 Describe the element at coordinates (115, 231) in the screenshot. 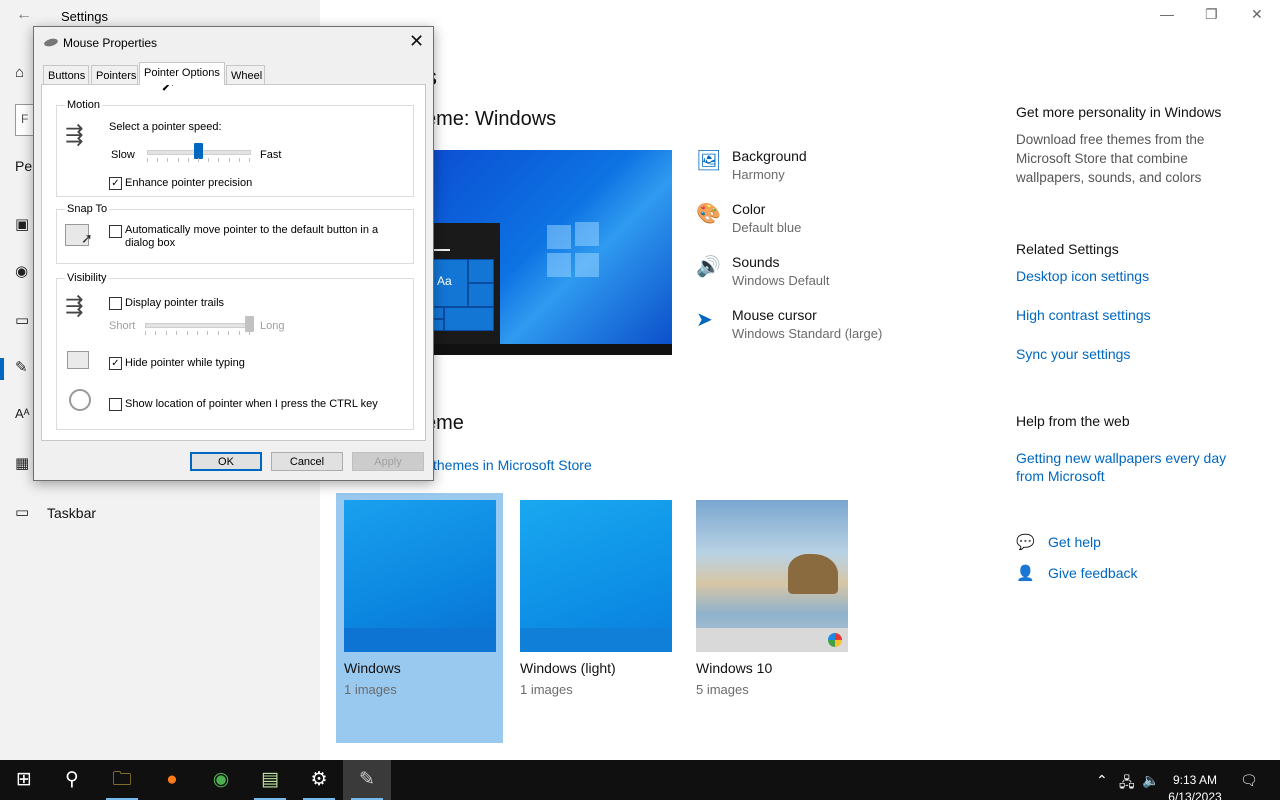

I see `snap-to-checkbox` at that location.